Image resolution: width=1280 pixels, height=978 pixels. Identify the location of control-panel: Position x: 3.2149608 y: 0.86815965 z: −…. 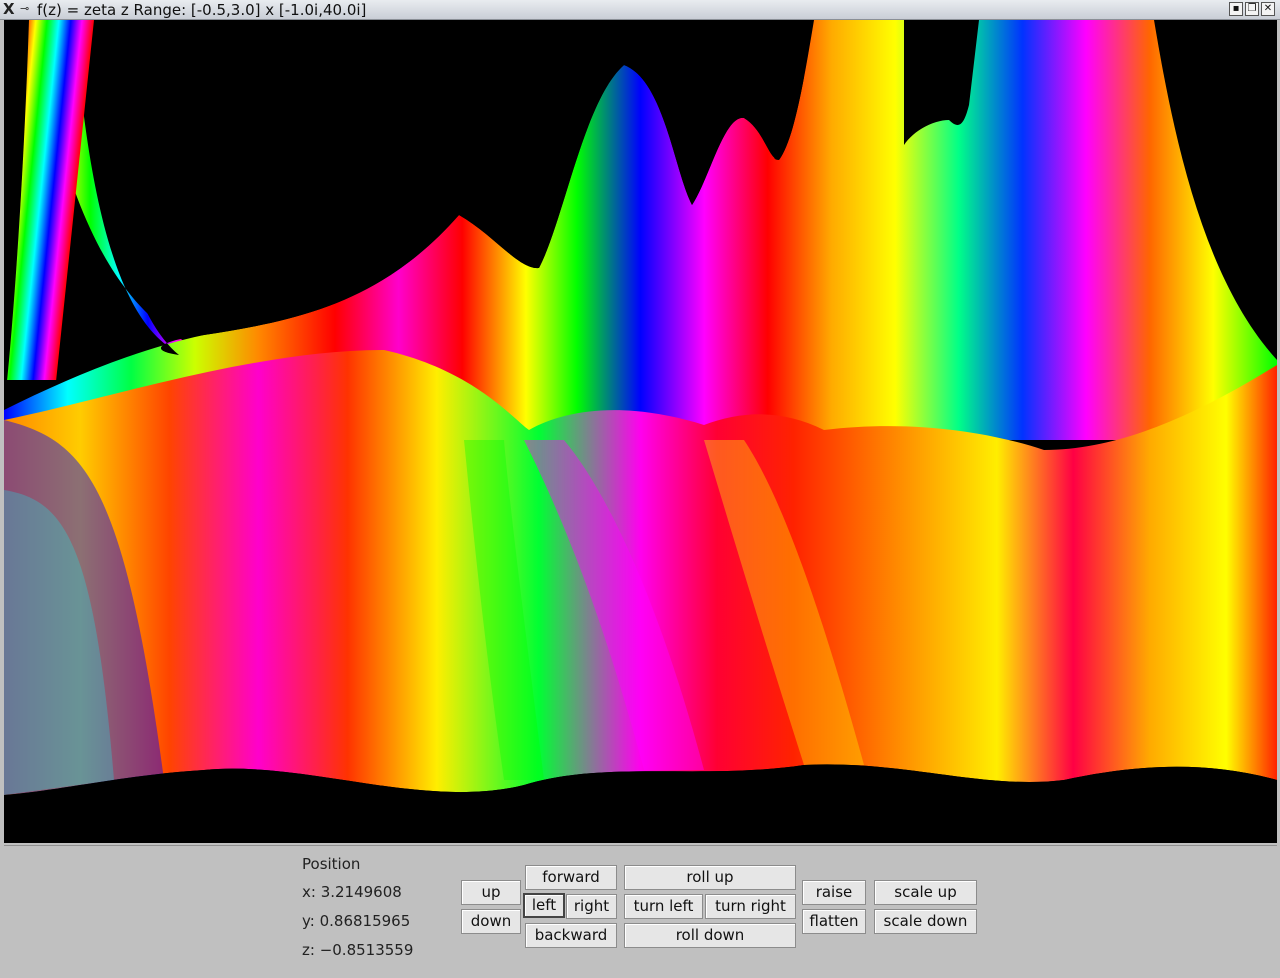
(640, 909).